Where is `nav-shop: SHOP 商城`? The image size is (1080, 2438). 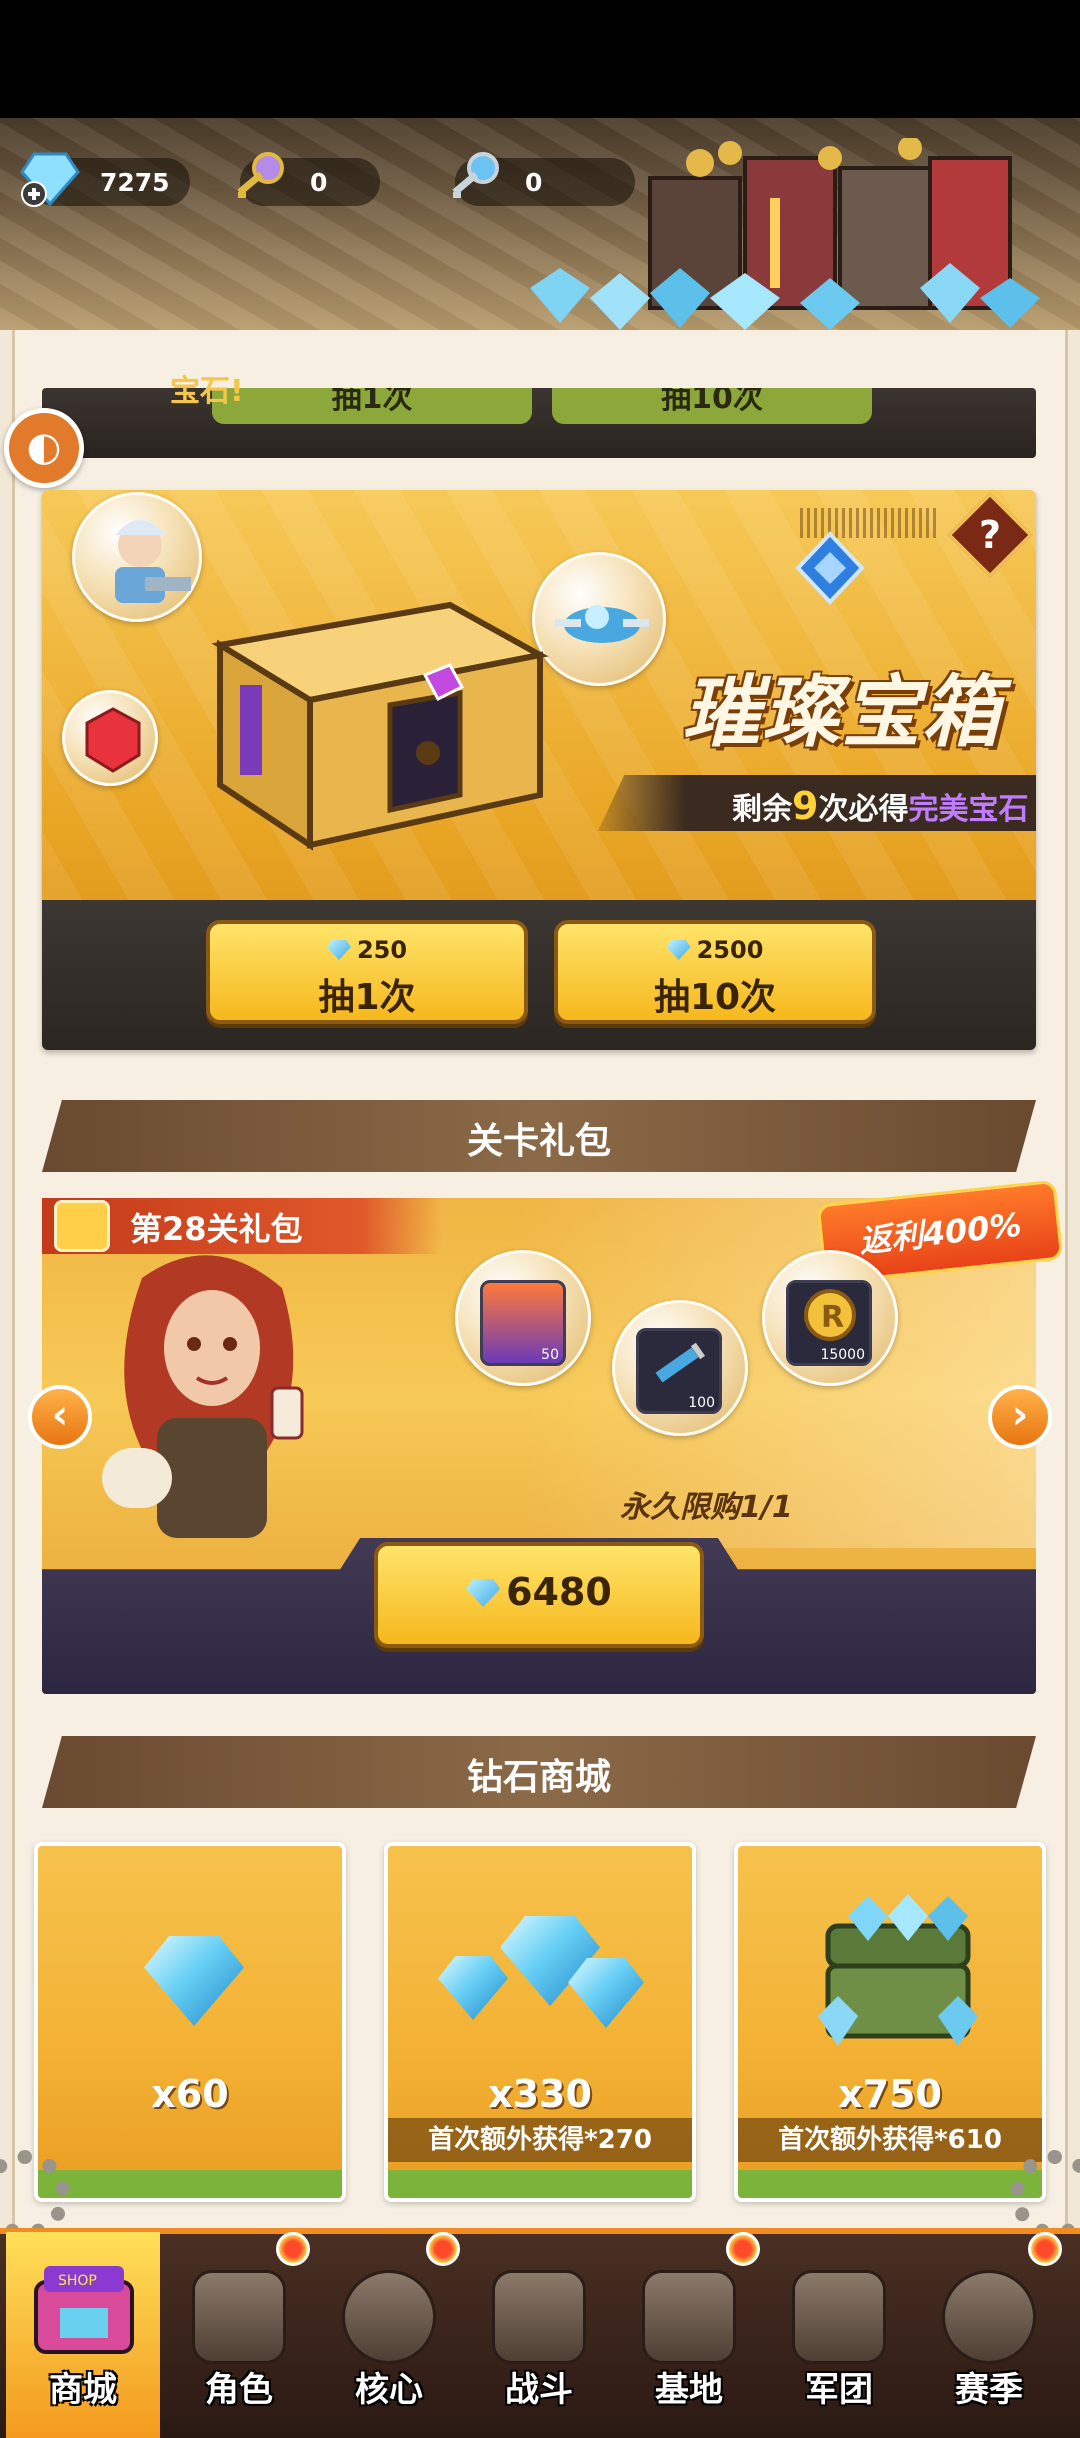
nav-shop: SHOP 商城 is located at coordinates (83, 2335).